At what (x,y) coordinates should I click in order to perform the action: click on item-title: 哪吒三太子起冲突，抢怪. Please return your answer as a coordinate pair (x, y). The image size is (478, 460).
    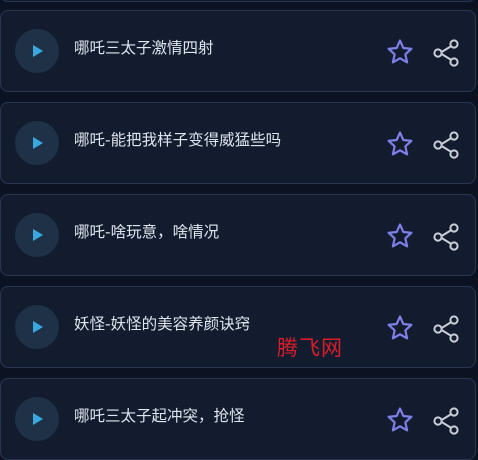
    Looking at the image, I should click on (159, 416).